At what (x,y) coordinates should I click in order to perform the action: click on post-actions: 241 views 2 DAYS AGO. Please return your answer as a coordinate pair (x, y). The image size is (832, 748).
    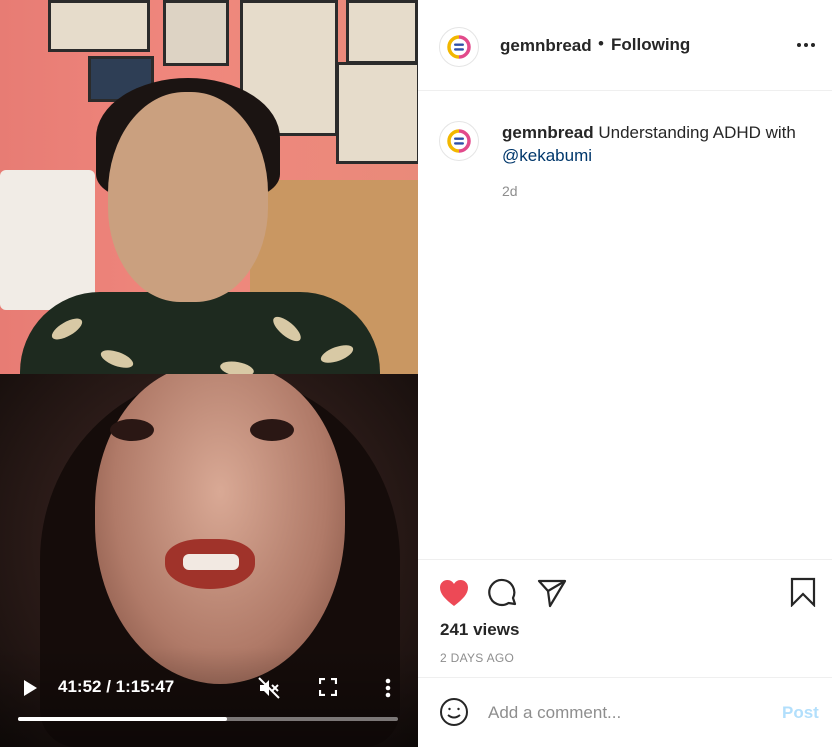
    Looking at the image, I should click on (625, 618).